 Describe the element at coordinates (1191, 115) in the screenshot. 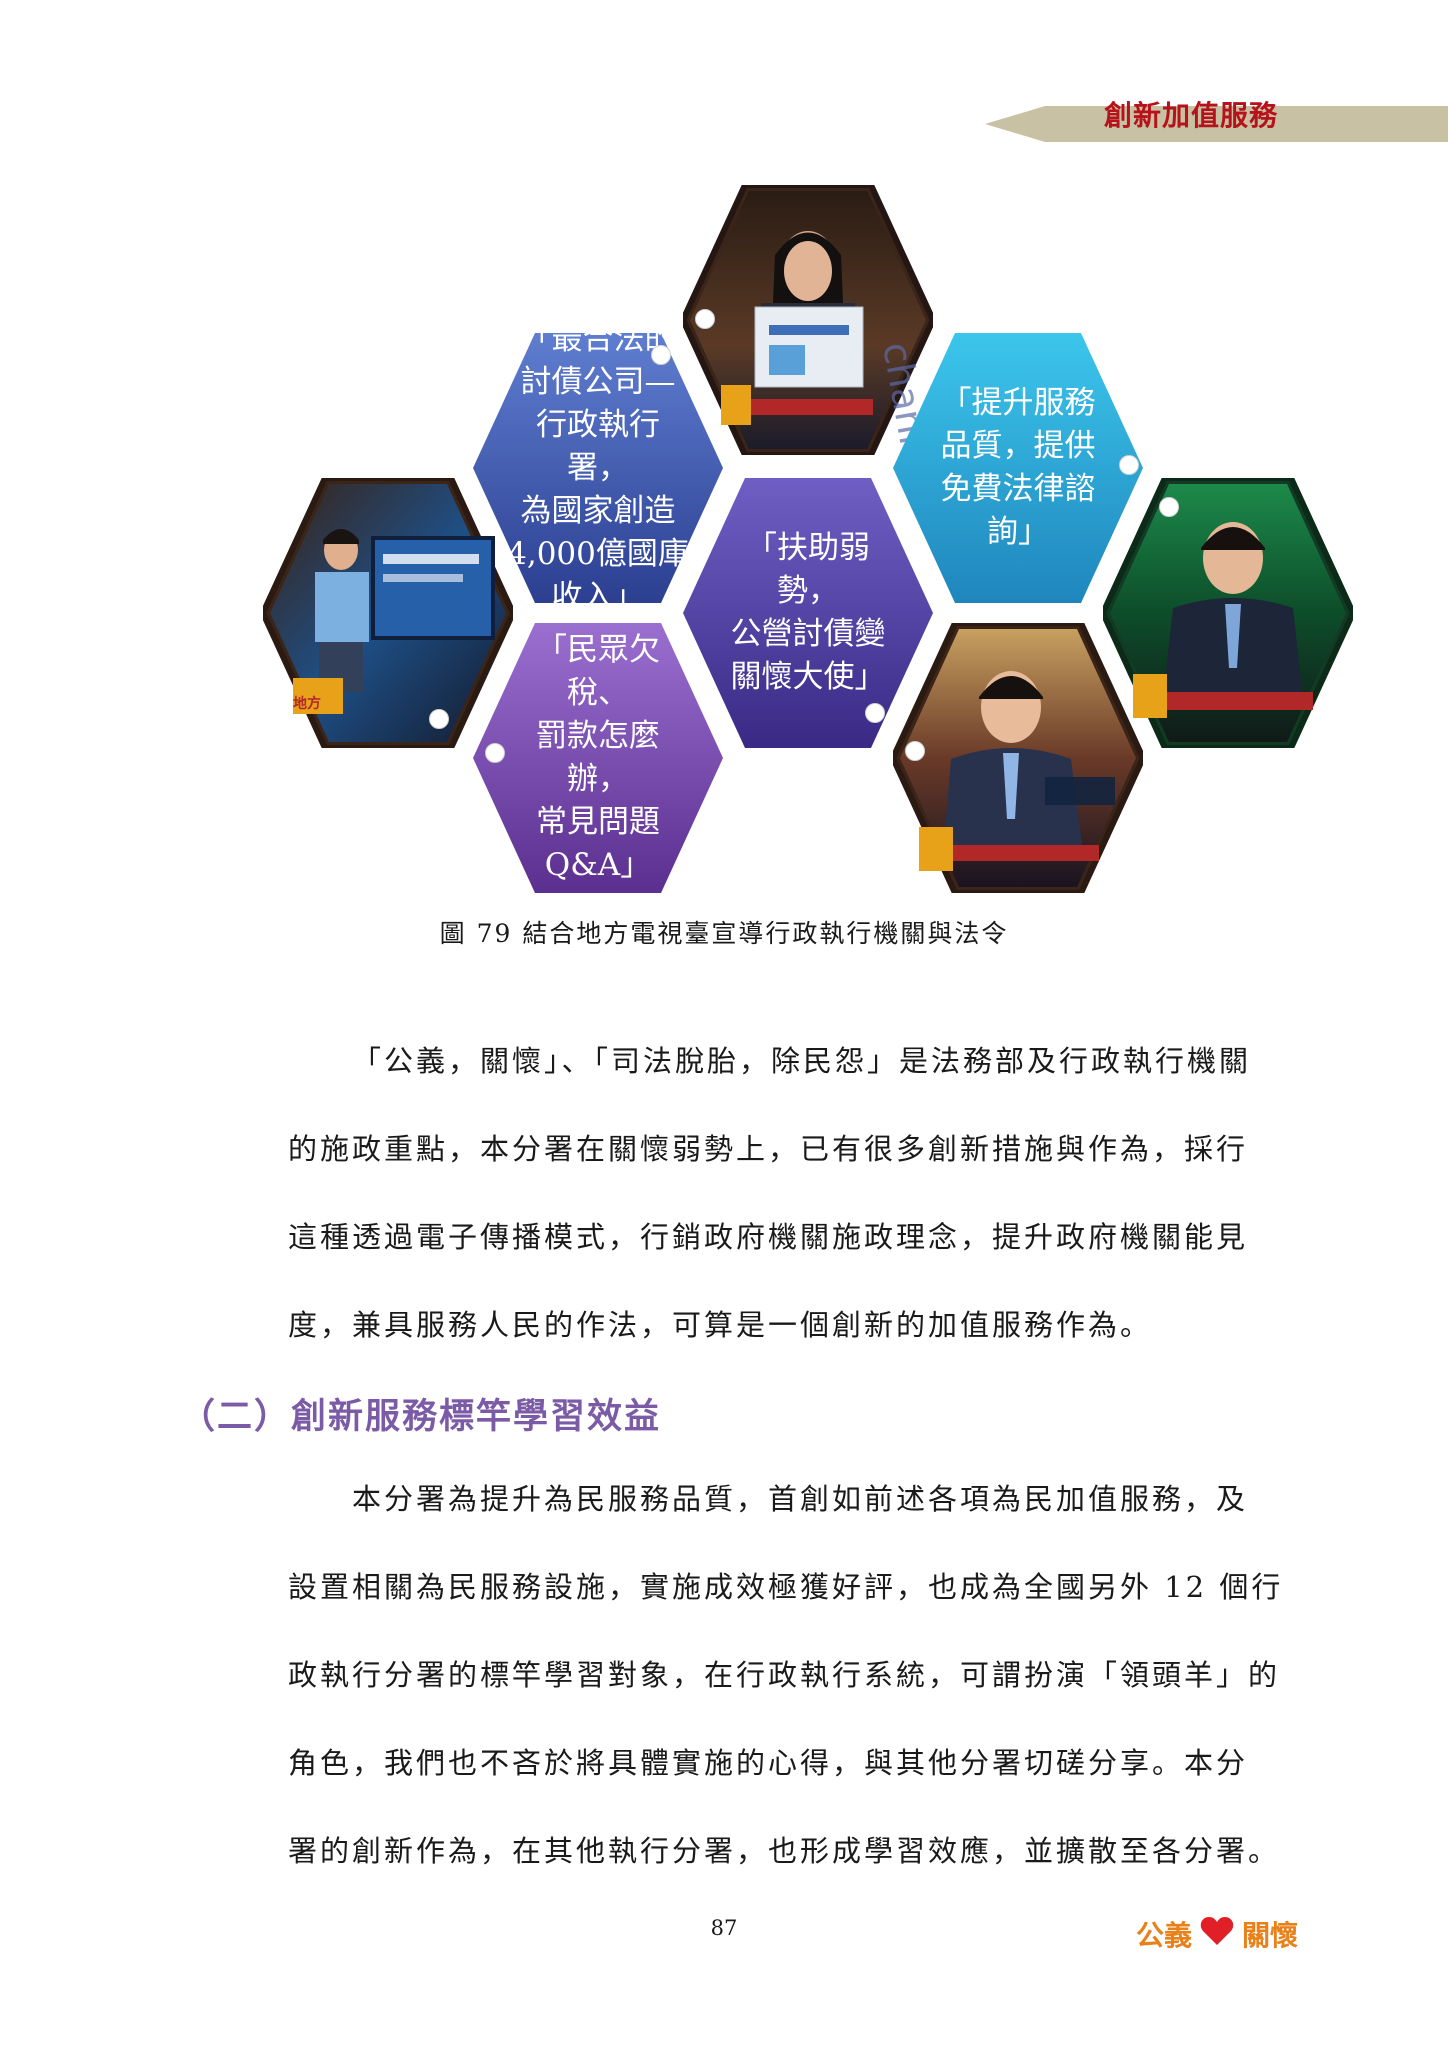

I see `header-title: 創新加值服務` at that location.